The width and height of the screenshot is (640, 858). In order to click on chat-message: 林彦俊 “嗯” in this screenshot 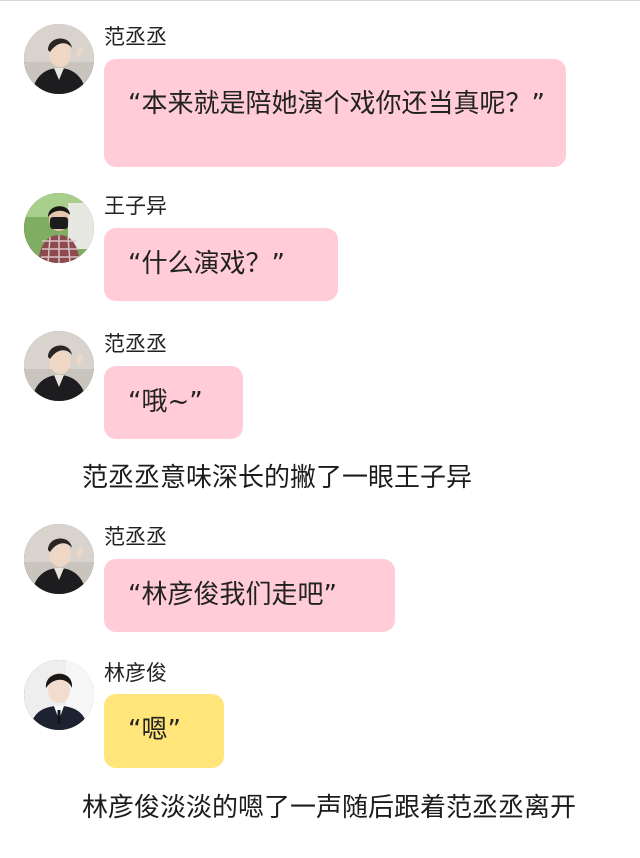, I will do `click(324, 715)`.